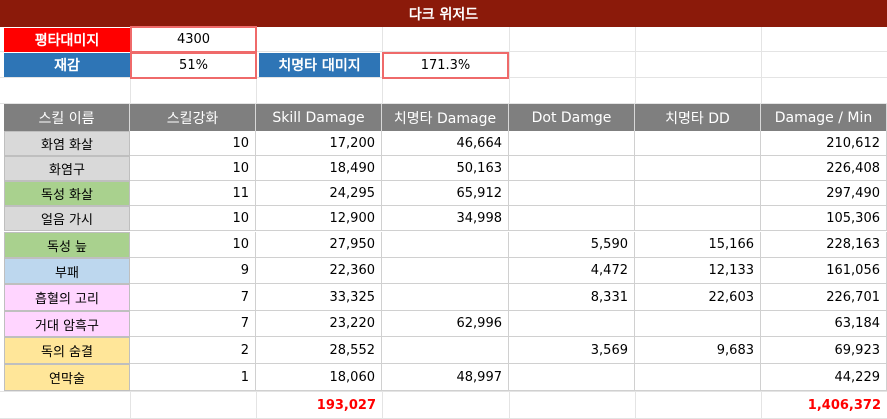 Image resolution: width=887 pixels, height=419 pixels. I want to click on skill-name-cell: 얼음 가시, so click(67, 218).